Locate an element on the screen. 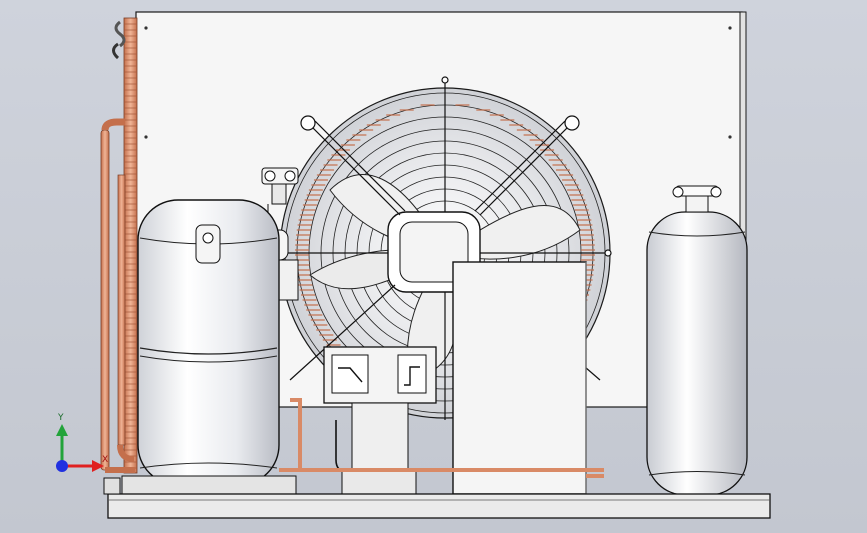 Image resolution: width=867 pixels, height=533 pixels. condenser-coil is located at coordinates (119, 245).